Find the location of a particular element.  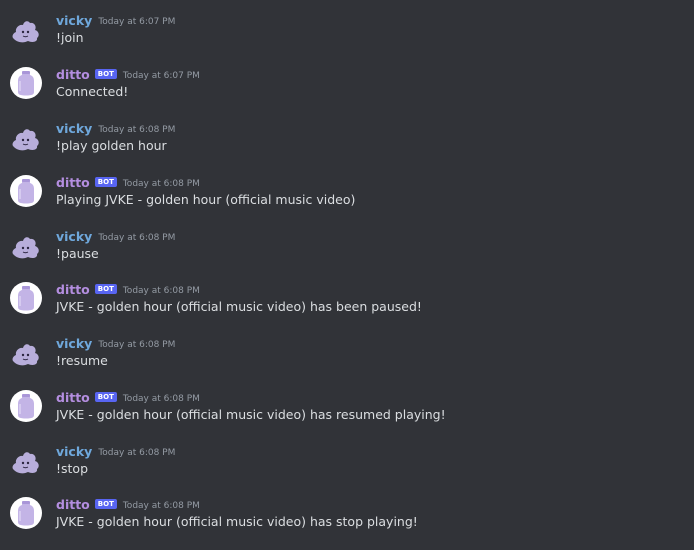

chat-message: vicky Today at 6:08 PM !play golden hour is located at coordinates (347, 148).